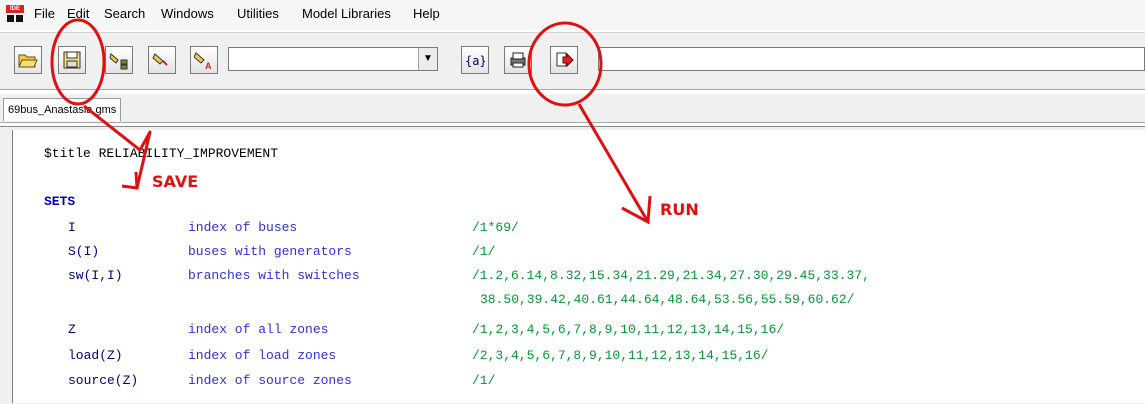 This screenshot has height=404, width=1145. I want to click on save-arrow, so click(117, 146).